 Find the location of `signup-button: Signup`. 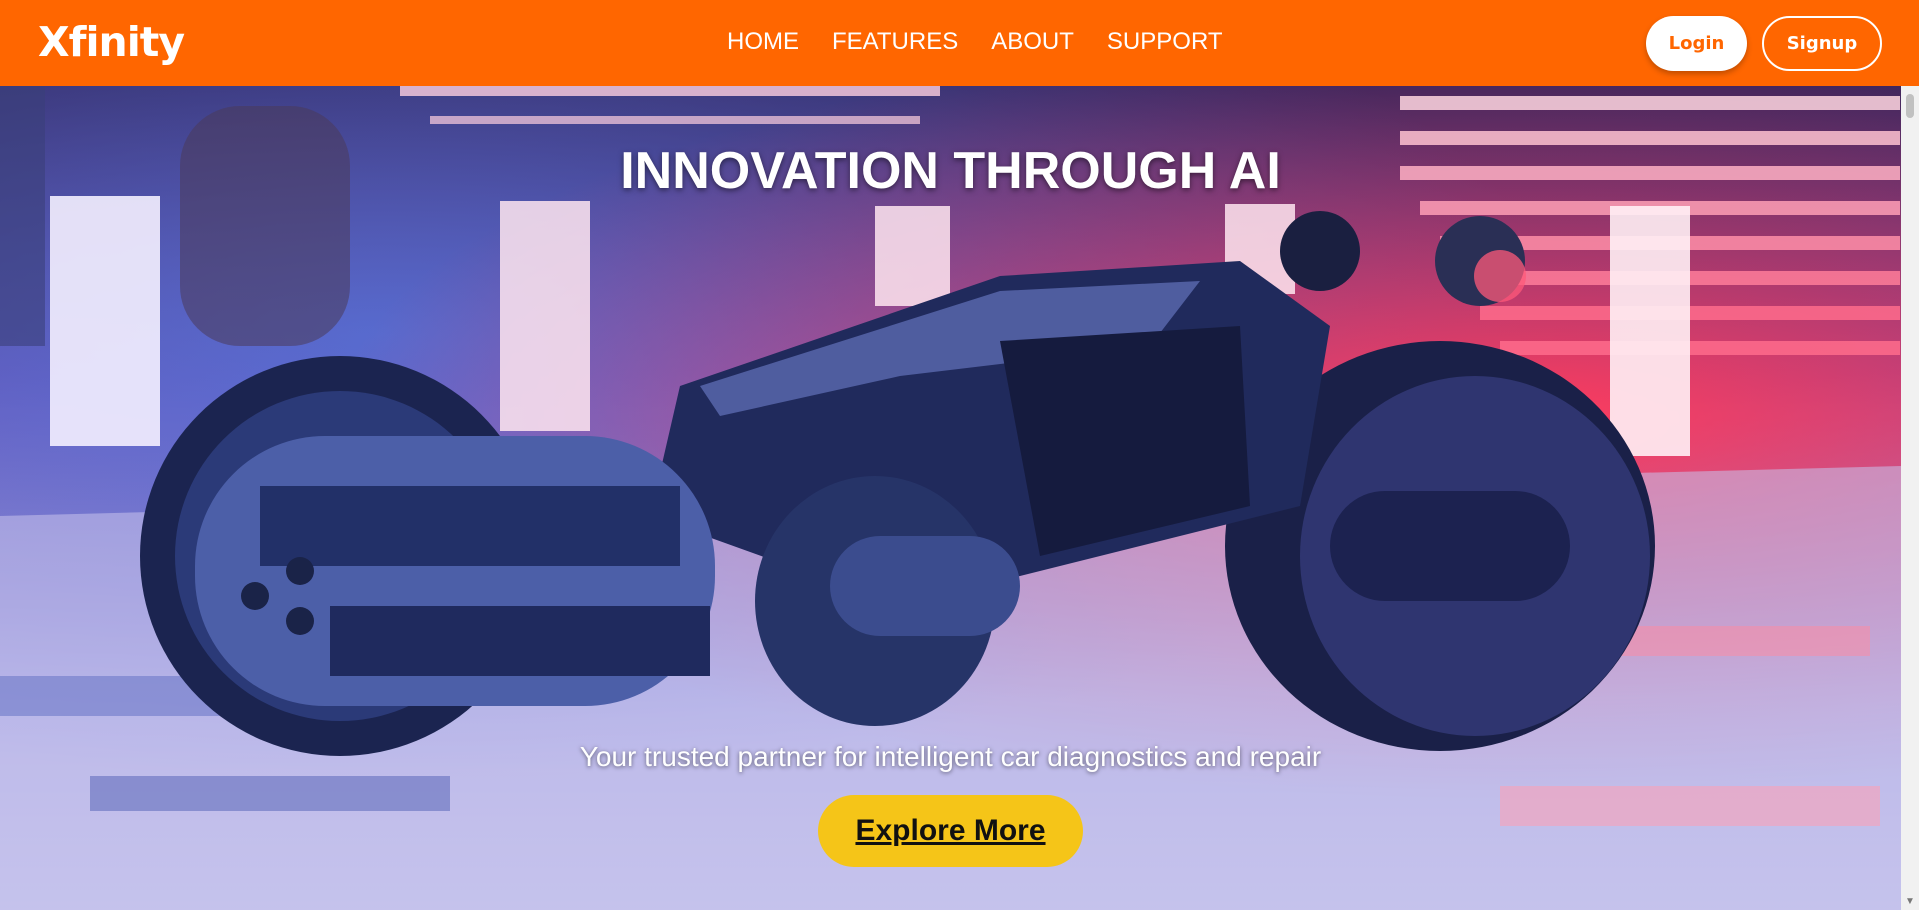

signup-button: Signup is located at coordinates (1822, 43).